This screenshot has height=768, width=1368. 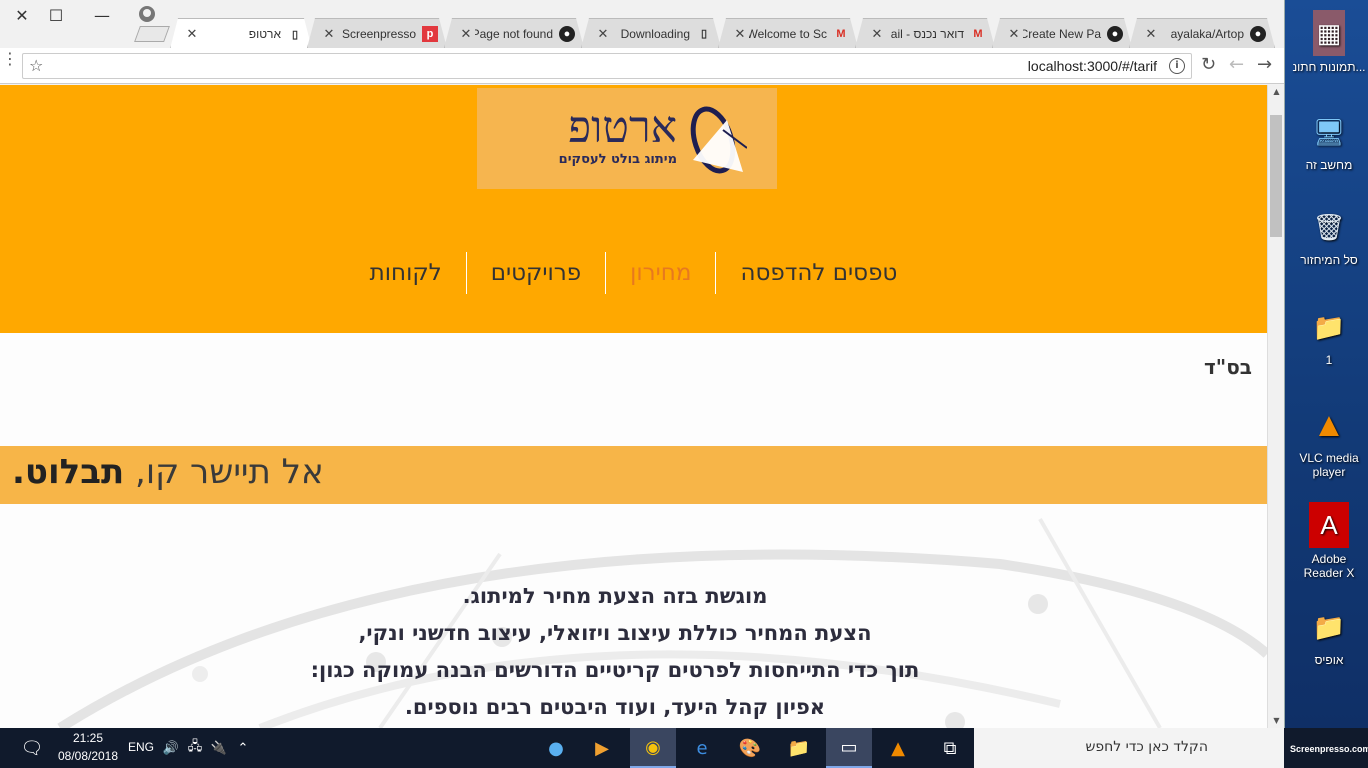 What do you see at coordinates (295, 34) in the screenshot?
I see `page-icon: ▯` at bounding box center [295, 34].